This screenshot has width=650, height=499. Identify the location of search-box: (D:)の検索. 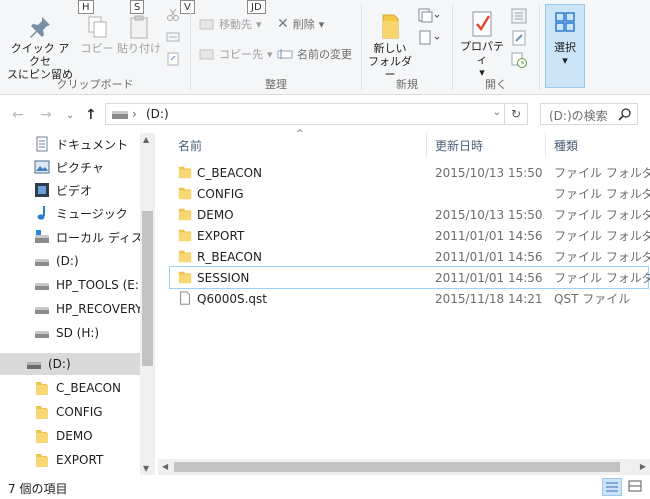
(589, 114).